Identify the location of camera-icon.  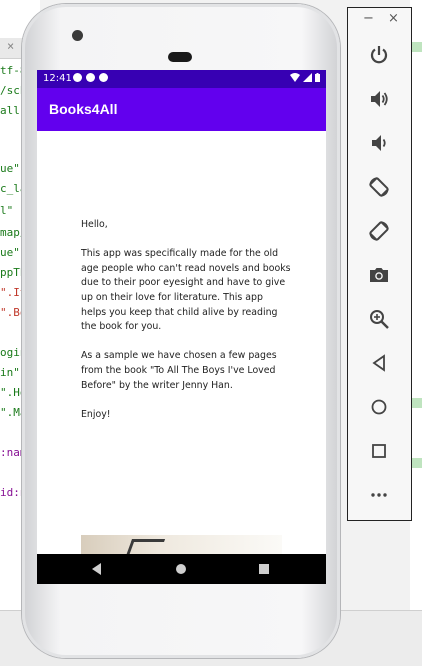
(379, 275).